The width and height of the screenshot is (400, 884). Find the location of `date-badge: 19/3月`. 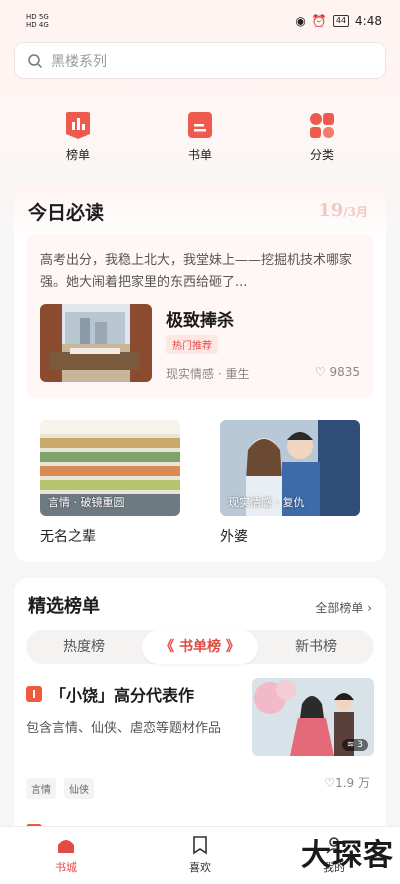

date-badge: 19/3月 is located at coordinates (343, 210).